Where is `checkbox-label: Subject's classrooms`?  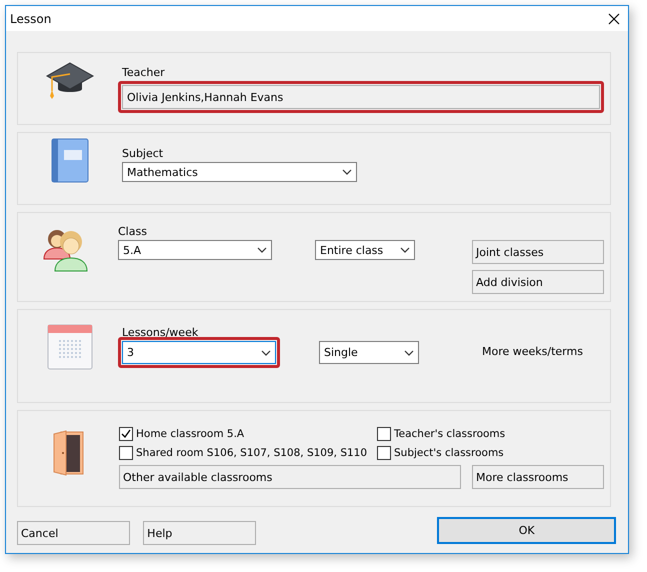
checkbox-label: Subject's classrooms is located at coordinates (449, 452).